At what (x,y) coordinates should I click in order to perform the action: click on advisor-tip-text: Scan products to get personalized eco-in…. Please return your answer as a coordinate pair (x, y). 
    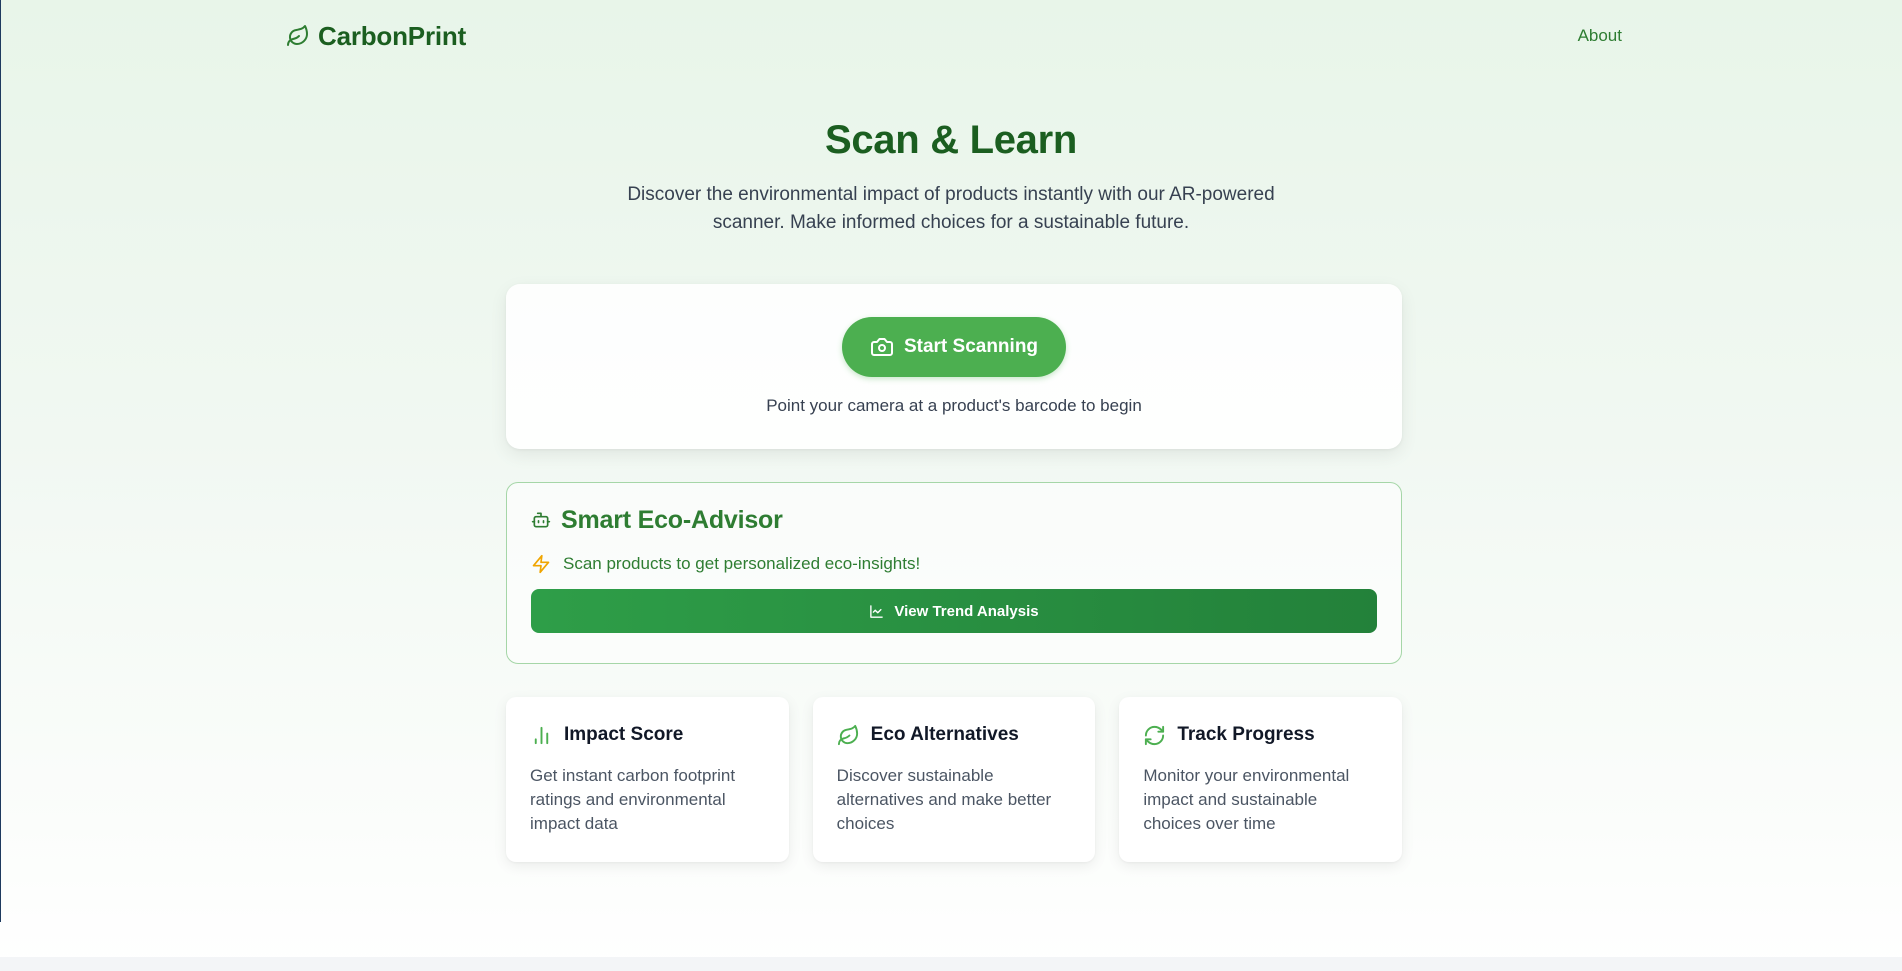
    Looking at the image, I should click on (742, 563).